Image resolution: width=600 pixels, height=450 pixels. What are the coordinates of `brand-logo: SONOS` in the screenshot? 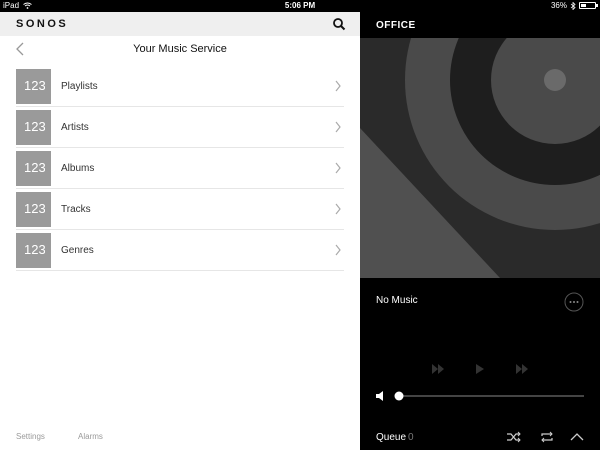 It's located at (42, 24).